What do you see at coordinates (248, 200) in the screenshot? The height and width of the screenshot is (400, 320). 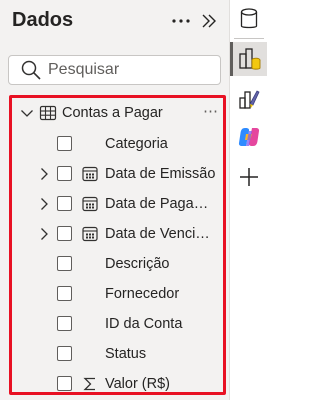 I see `right-rail` at bounding box center [248, 200].